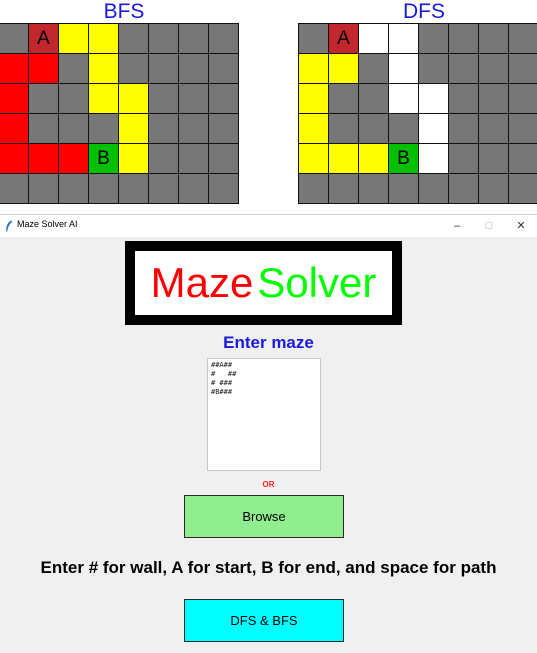 This screenshot has width=537, height=653. What do you see at coordinates (264, 516) in the screenshot?
I see `browse-button: Browse` at bounding box center [264, 516].